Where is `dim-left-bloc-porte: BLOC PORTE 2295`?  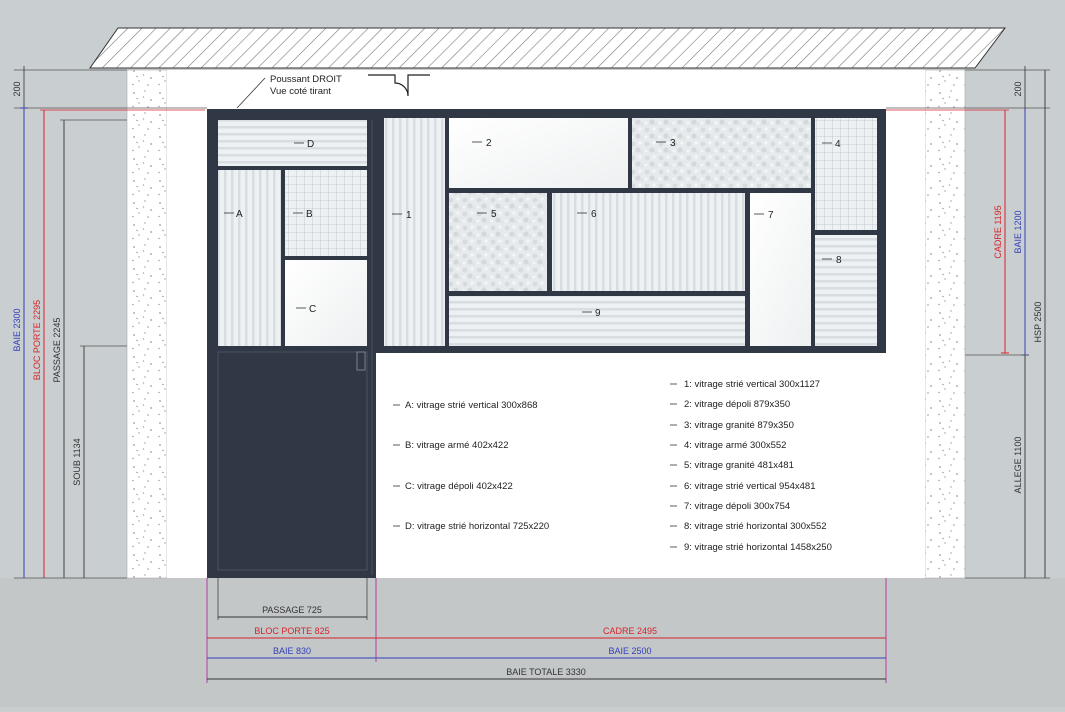
dim-left-bloc-porte: BLOC PORTE 2295 is located at coordinates (37, 340).